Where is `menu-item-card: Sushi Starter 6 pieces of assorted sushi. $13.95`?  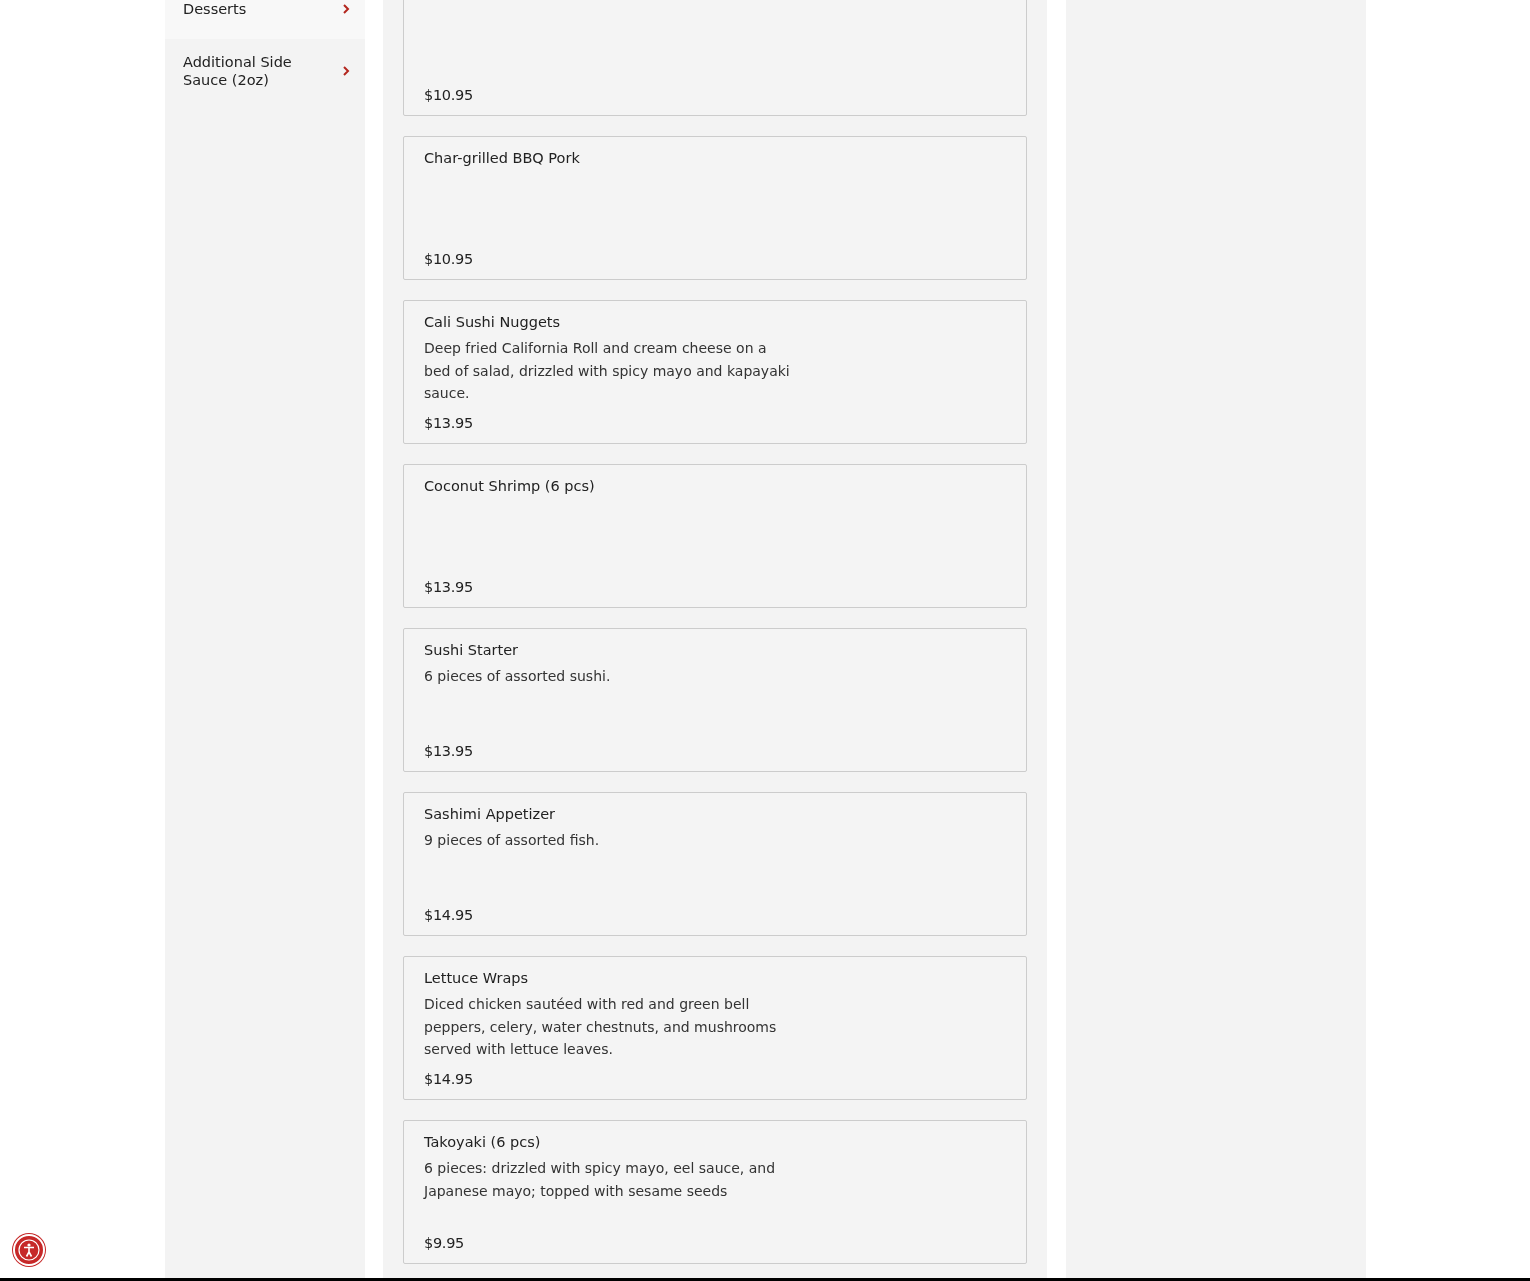 menu-item-card: Sushi Starter 6 pieces of assorted sushi. $13.95 is located at coordinates (715, 700).